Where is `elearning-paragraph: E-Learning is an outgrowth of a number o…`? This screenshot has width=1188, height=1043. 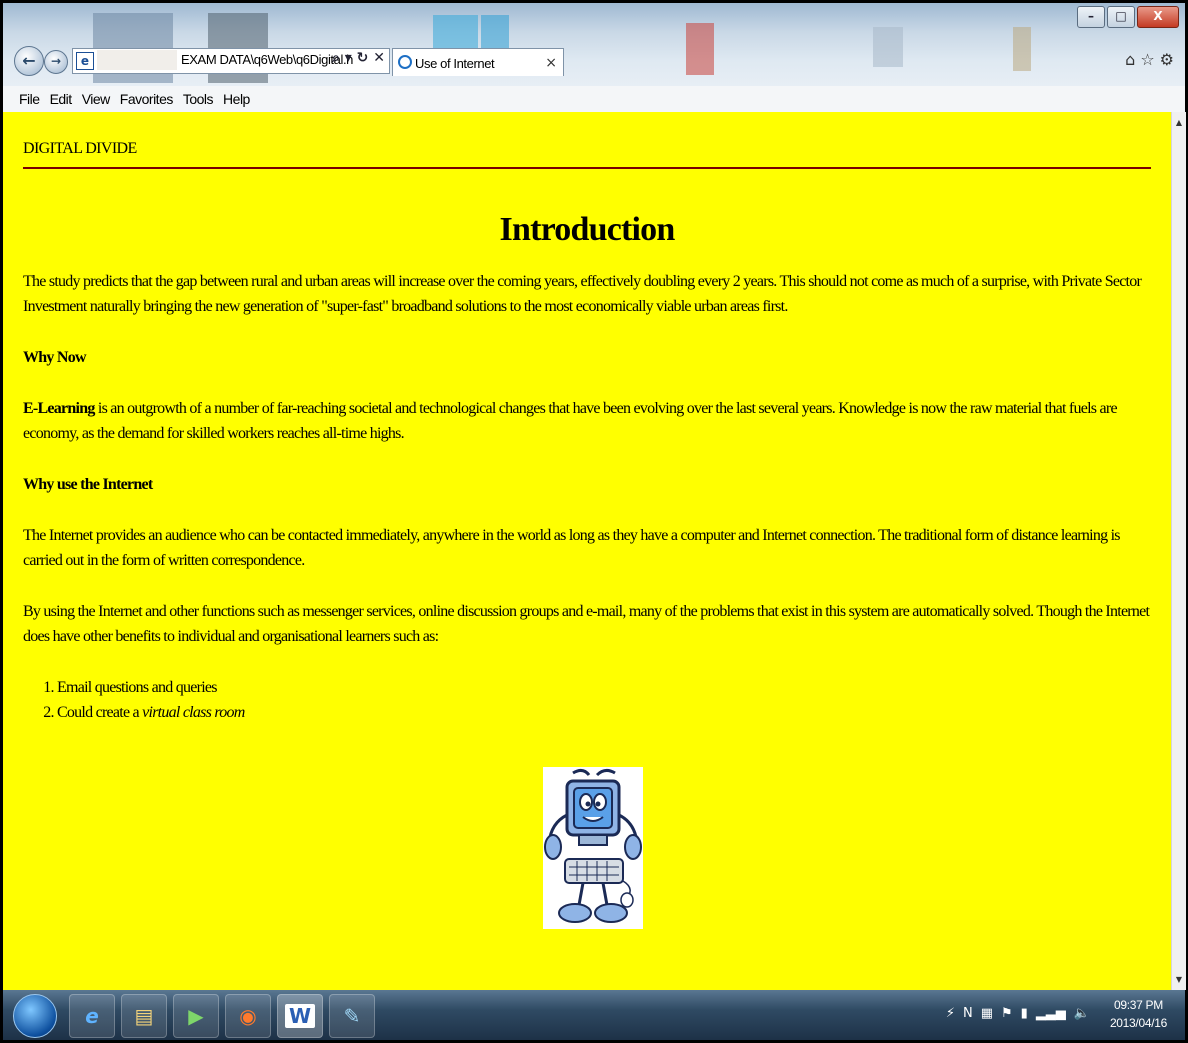
elearning-paragraph: E-Learning is an outgrowth of a number o… is located at coordinates (587, 421).